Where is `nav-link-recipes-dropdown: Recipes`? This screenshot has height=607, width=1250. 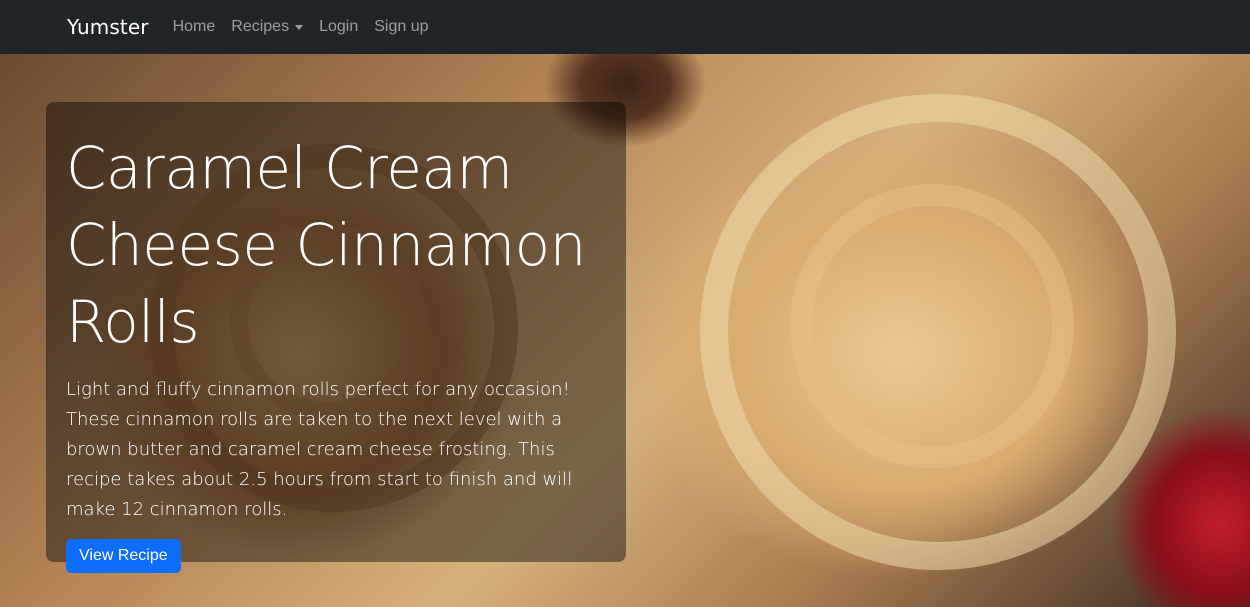
nav-link-recipes-dropdown: Recipes is located at coordinates (267, 27).